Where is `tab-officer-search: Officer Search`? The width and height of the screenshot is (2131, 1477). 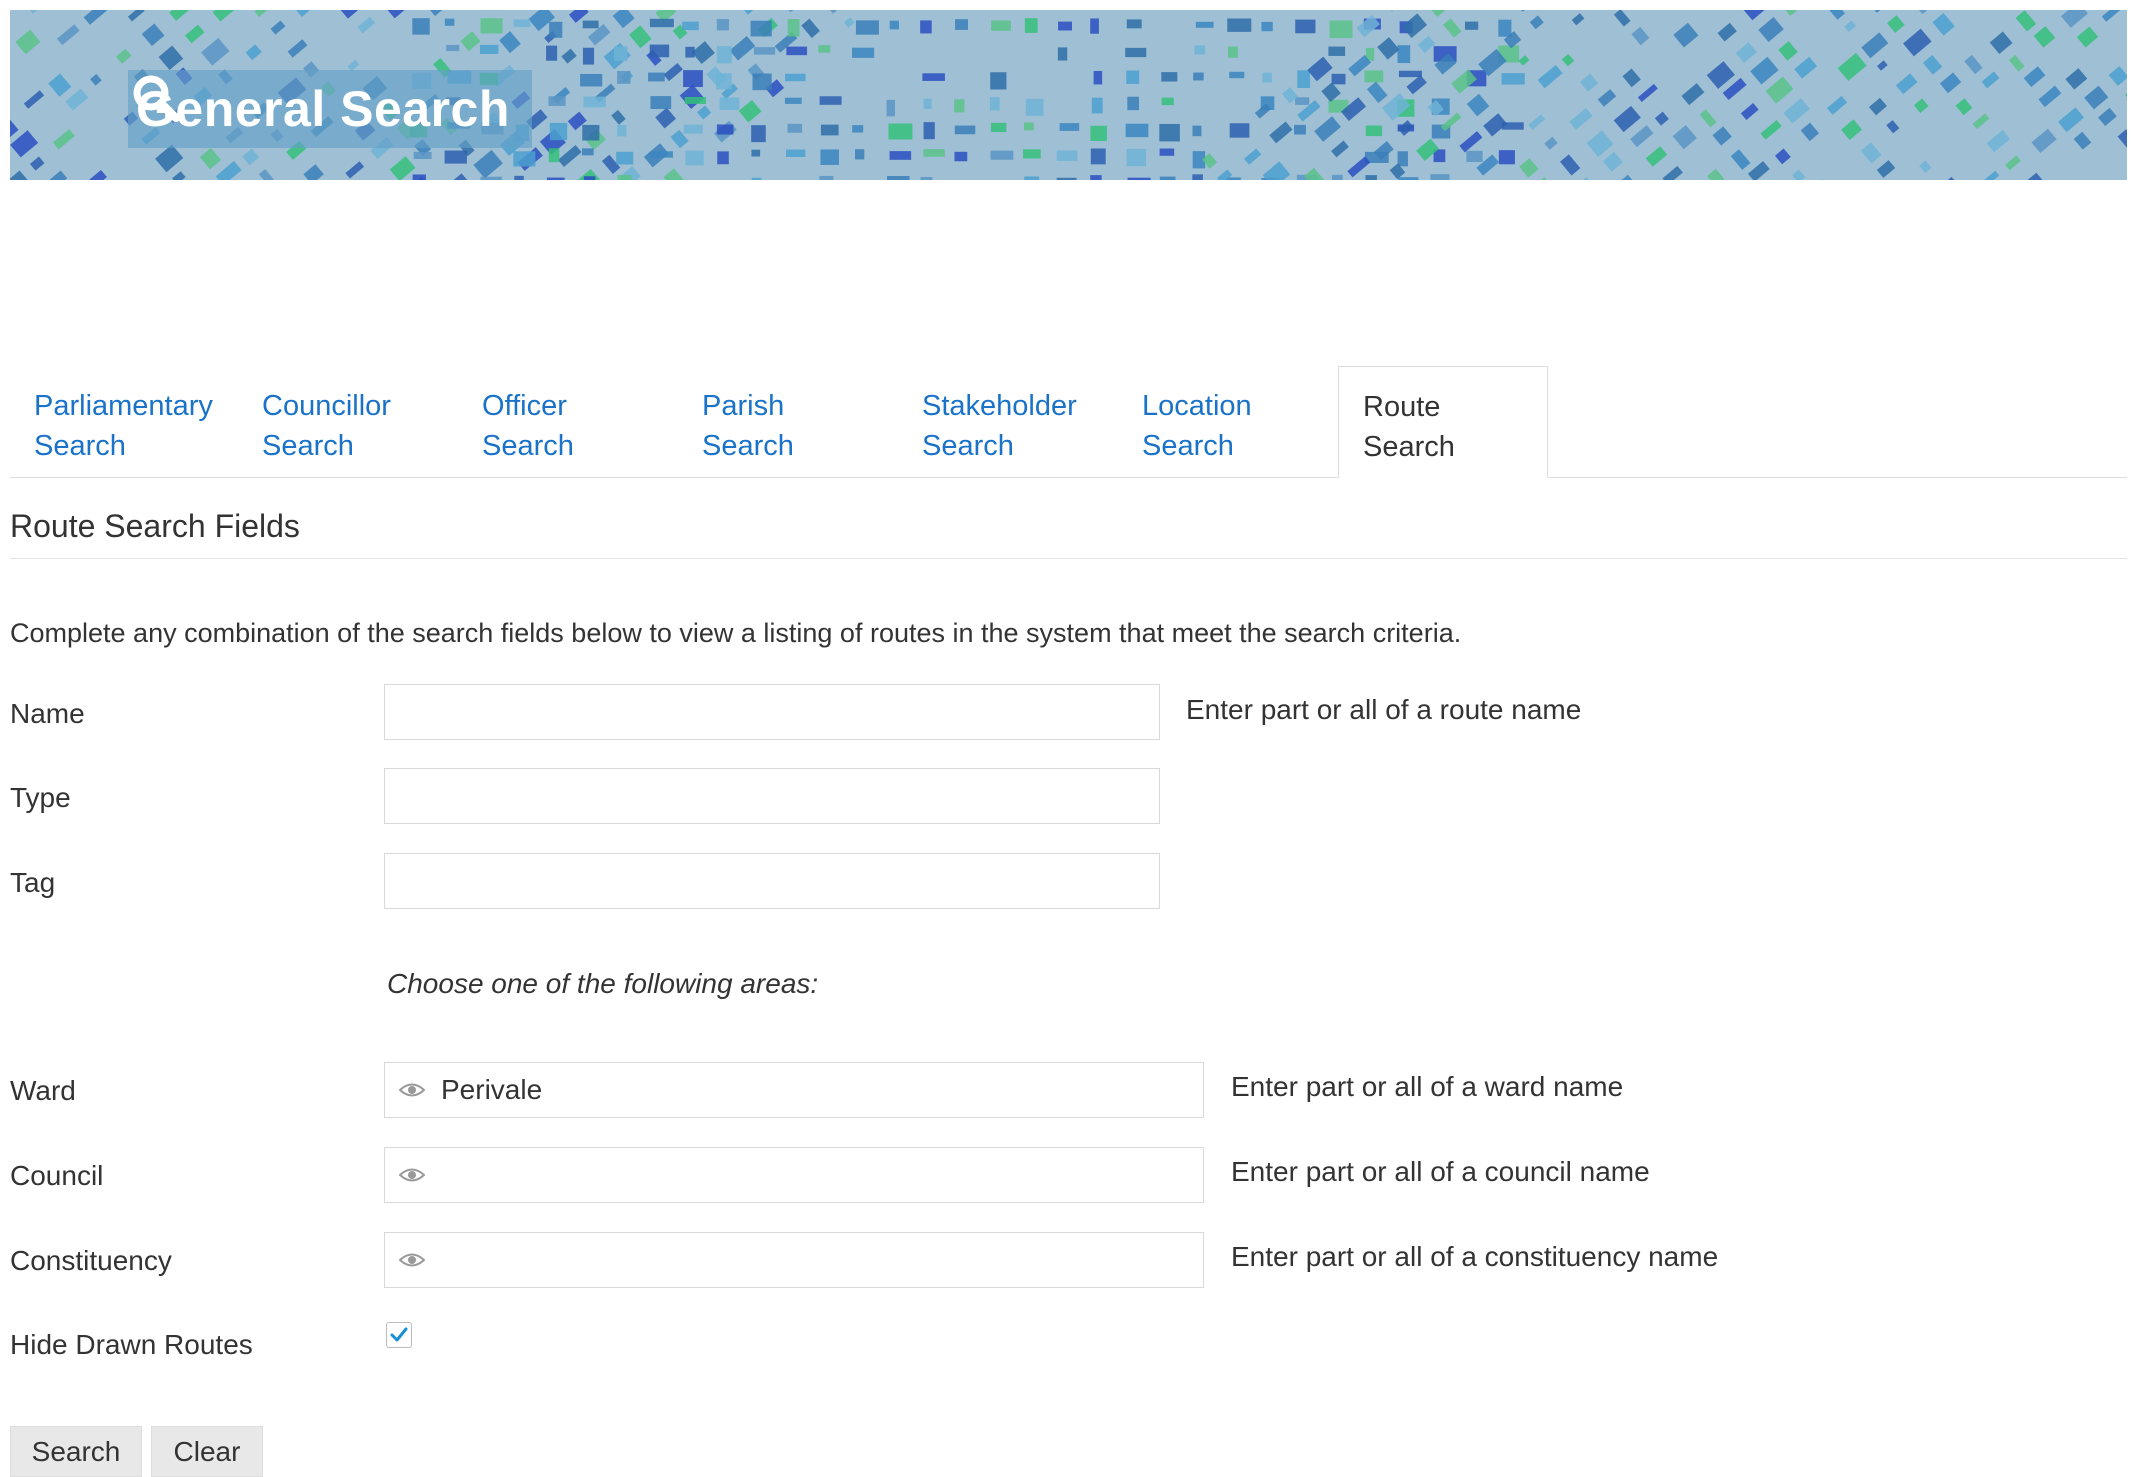 tab-officer-search: Officer Search is located at coordinates (567, 421).